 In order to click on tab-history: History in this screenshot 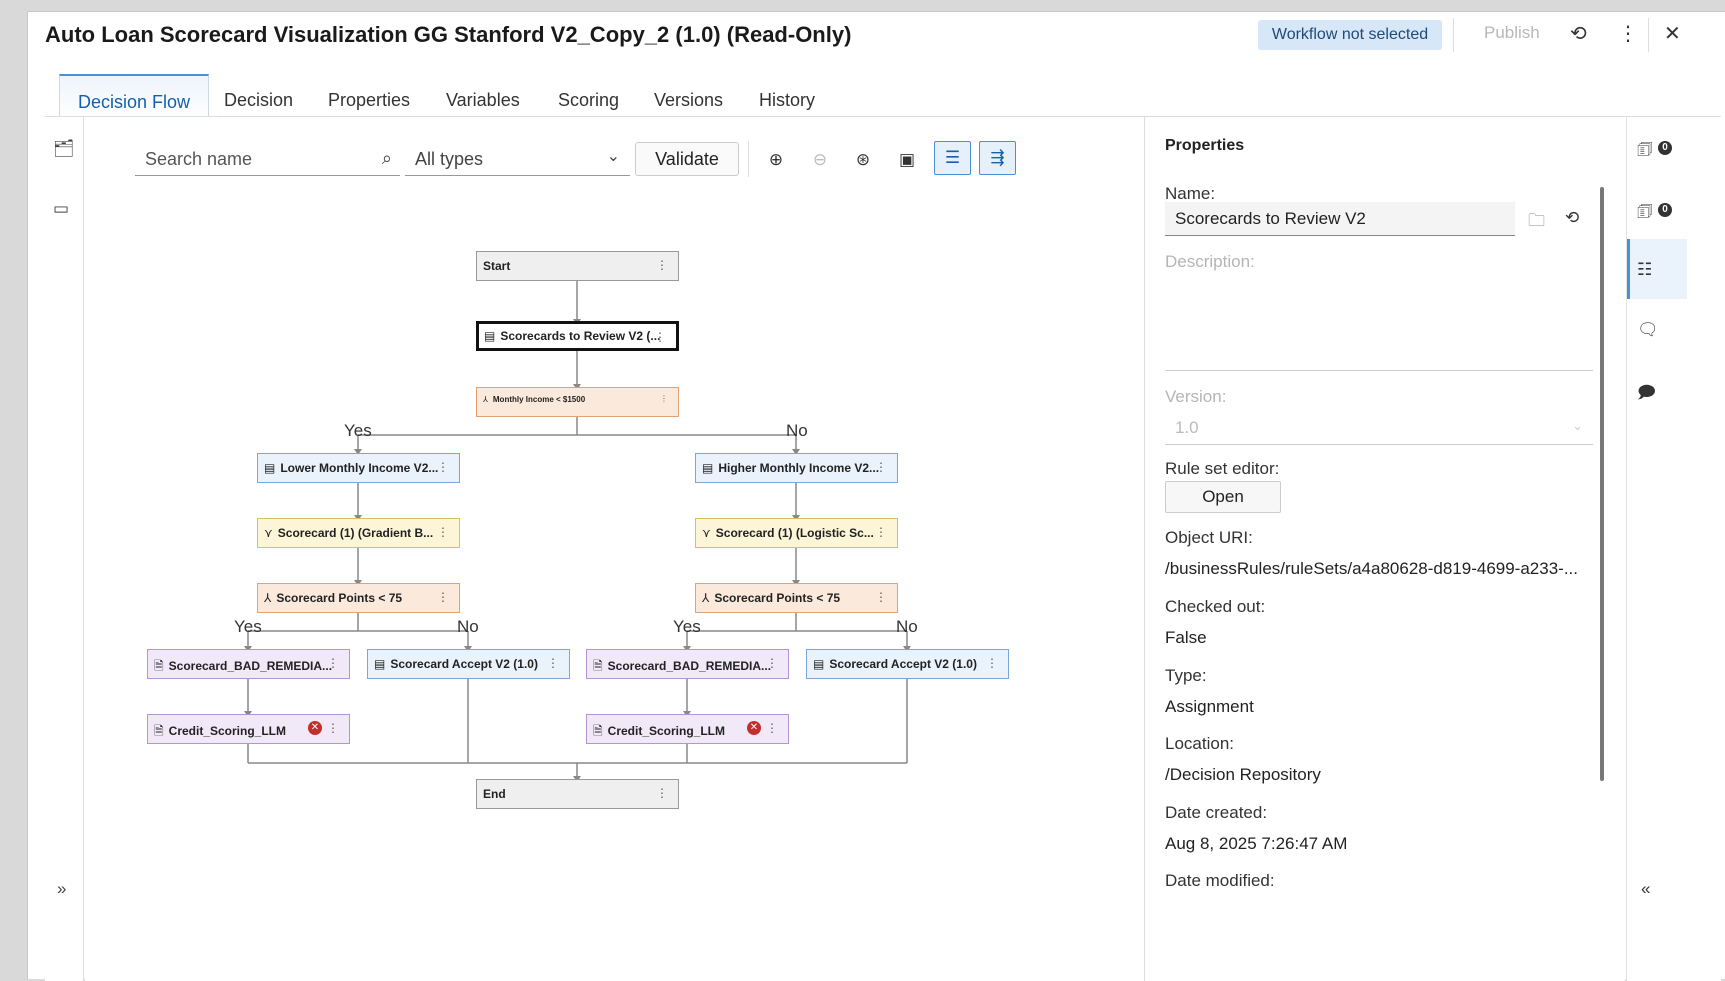, I will do `click(787, 97)`.